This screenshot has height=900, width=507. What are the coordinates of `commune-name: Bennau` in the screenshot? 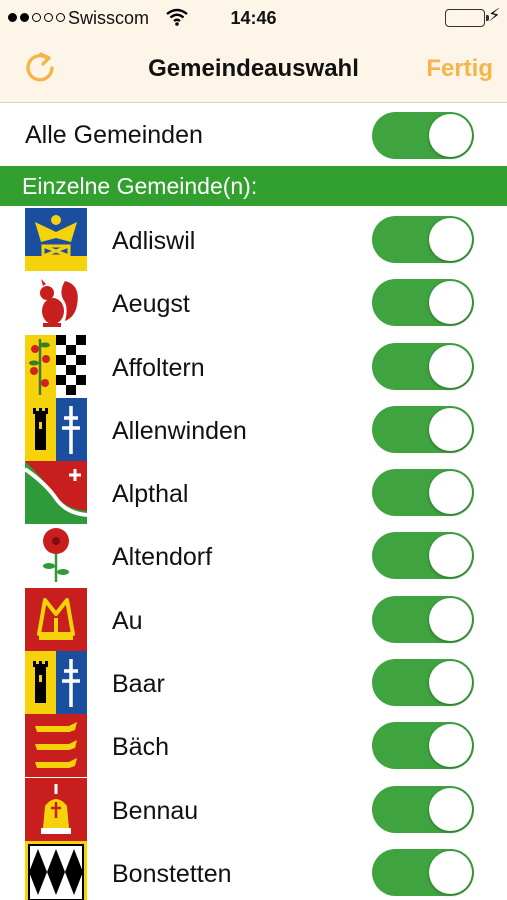 It's located at (155, 810).